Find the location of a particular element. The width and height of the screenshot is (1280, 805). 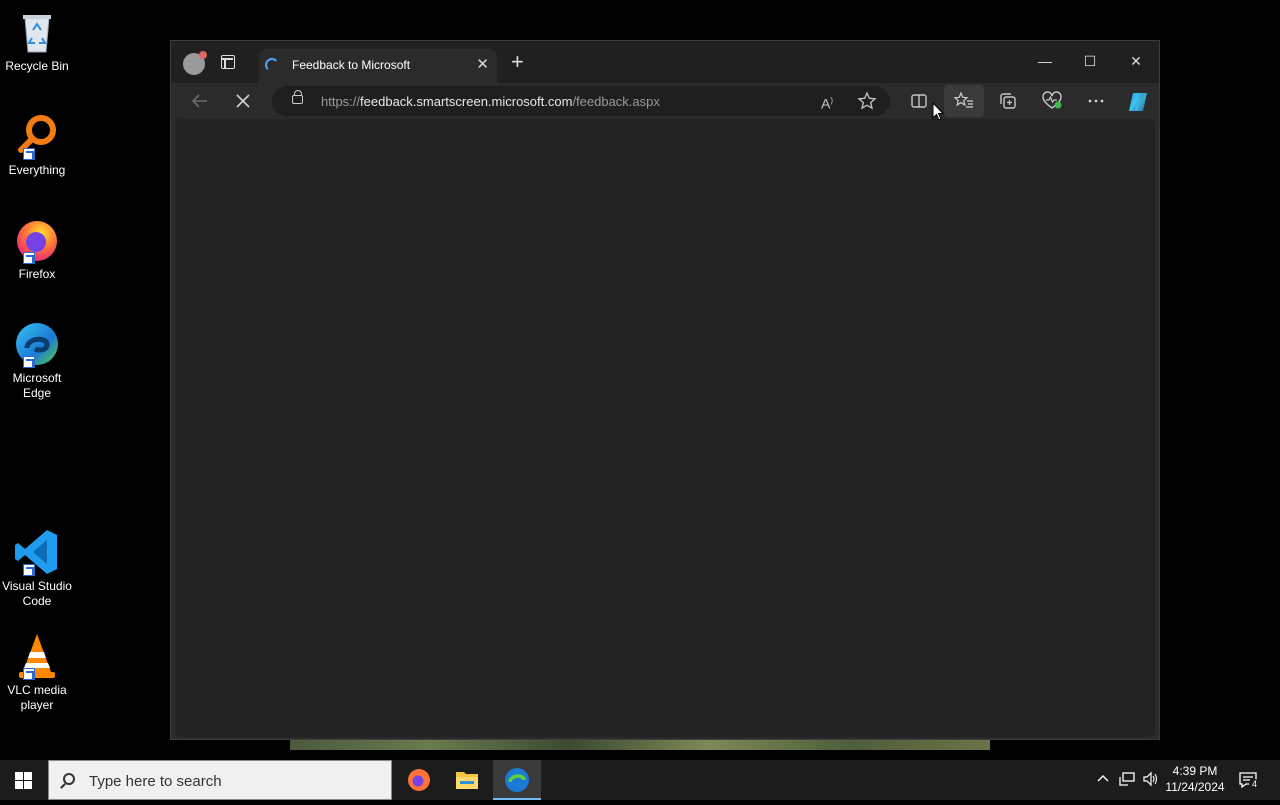

desktop-icon-label: VLC media player is located at coordinates (37, 697).